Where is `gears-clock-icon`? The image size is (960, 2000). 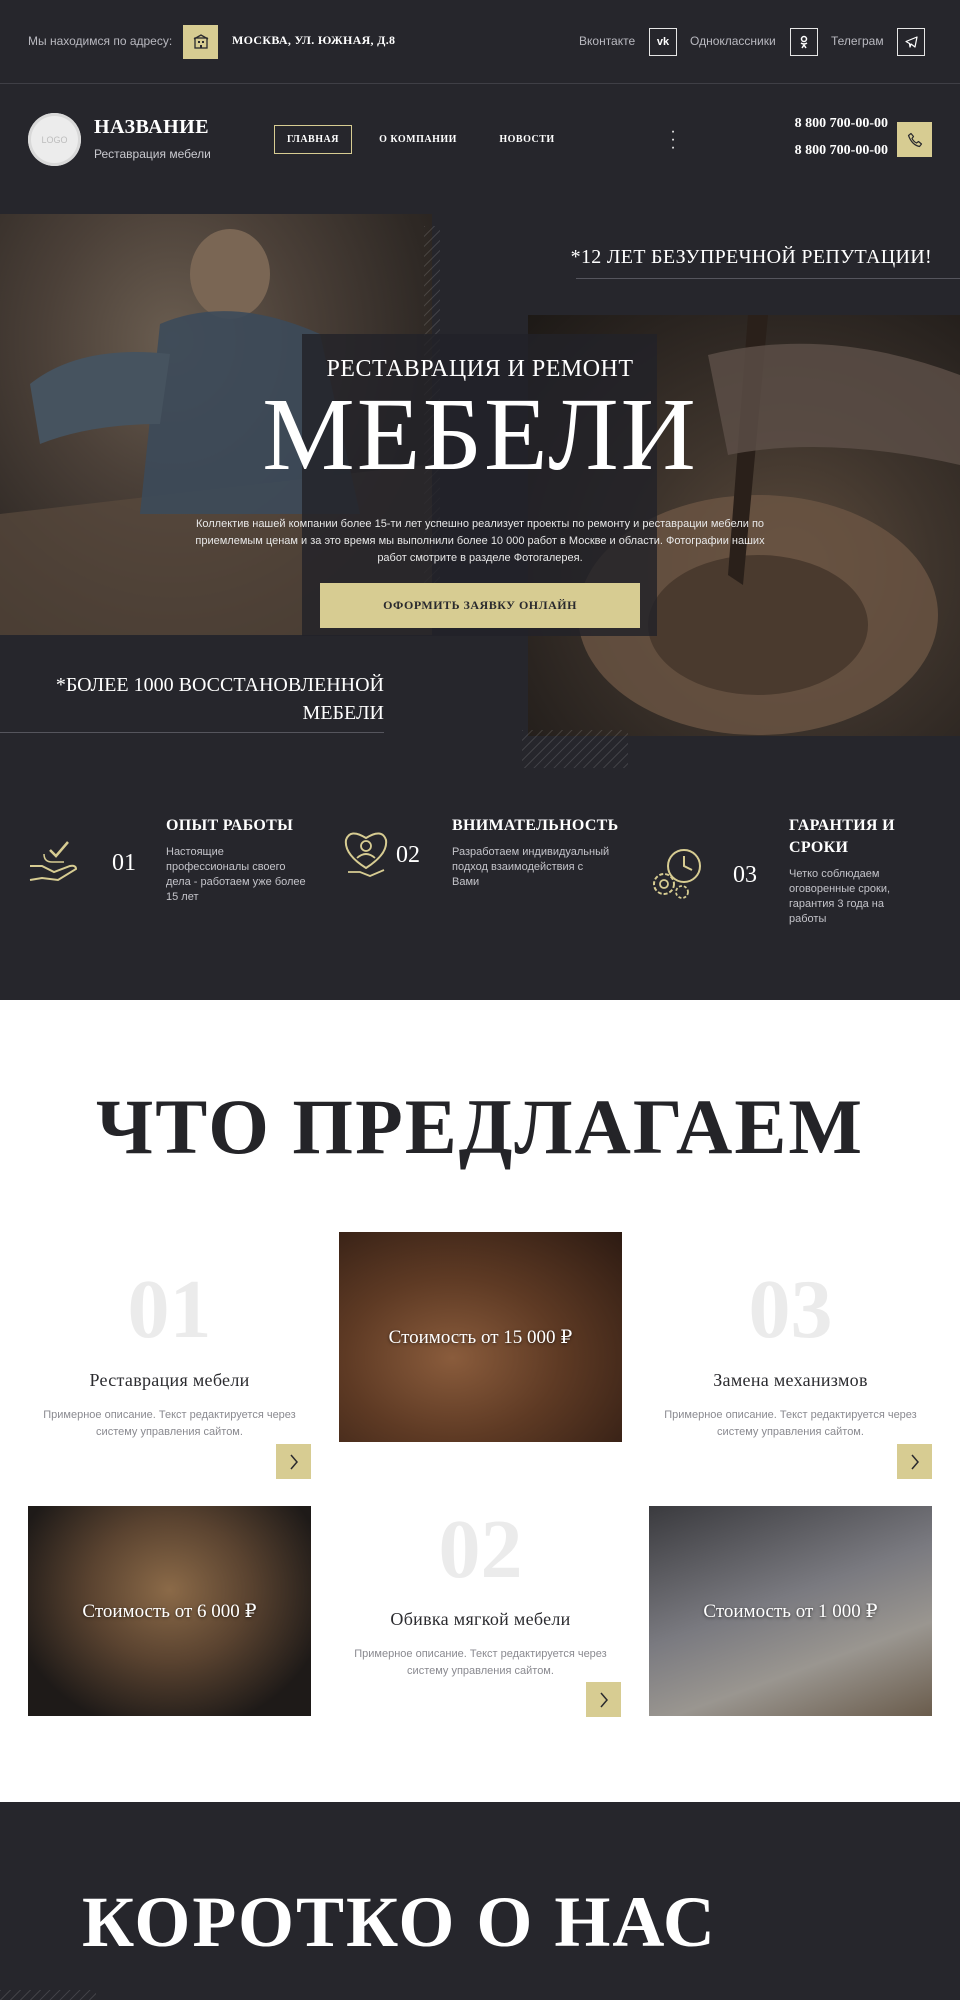 gears-clock-icon is located at coordinates (677, 873).